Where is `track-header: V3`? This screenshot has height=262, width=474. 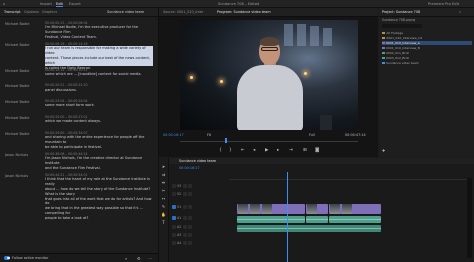 track-header: V3 is located at coordinates (200, 187).